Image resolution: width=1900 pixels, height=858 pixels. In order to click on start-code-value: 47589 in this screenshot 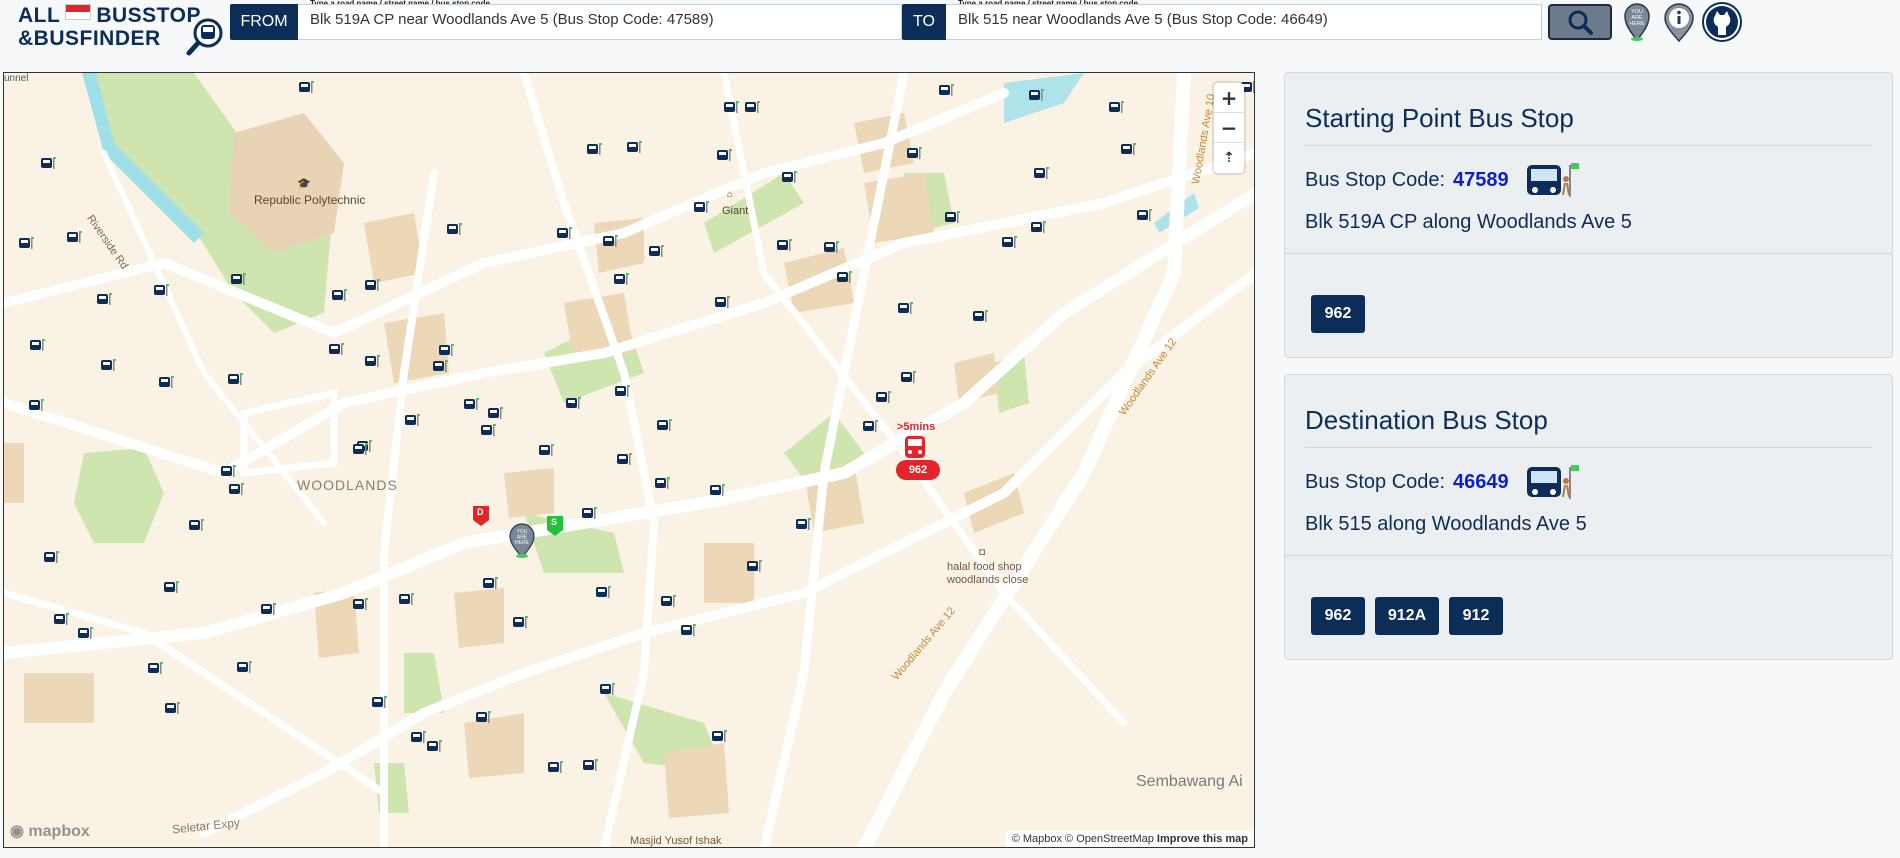, I will do `click(1481, 180)`.